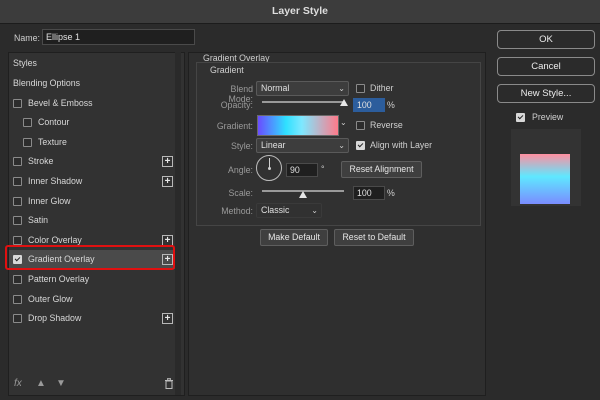 Image resolution: width=600 pixels, height=400 pixels. I want to click on style-item-label: Blending Options, so click(46, 83).